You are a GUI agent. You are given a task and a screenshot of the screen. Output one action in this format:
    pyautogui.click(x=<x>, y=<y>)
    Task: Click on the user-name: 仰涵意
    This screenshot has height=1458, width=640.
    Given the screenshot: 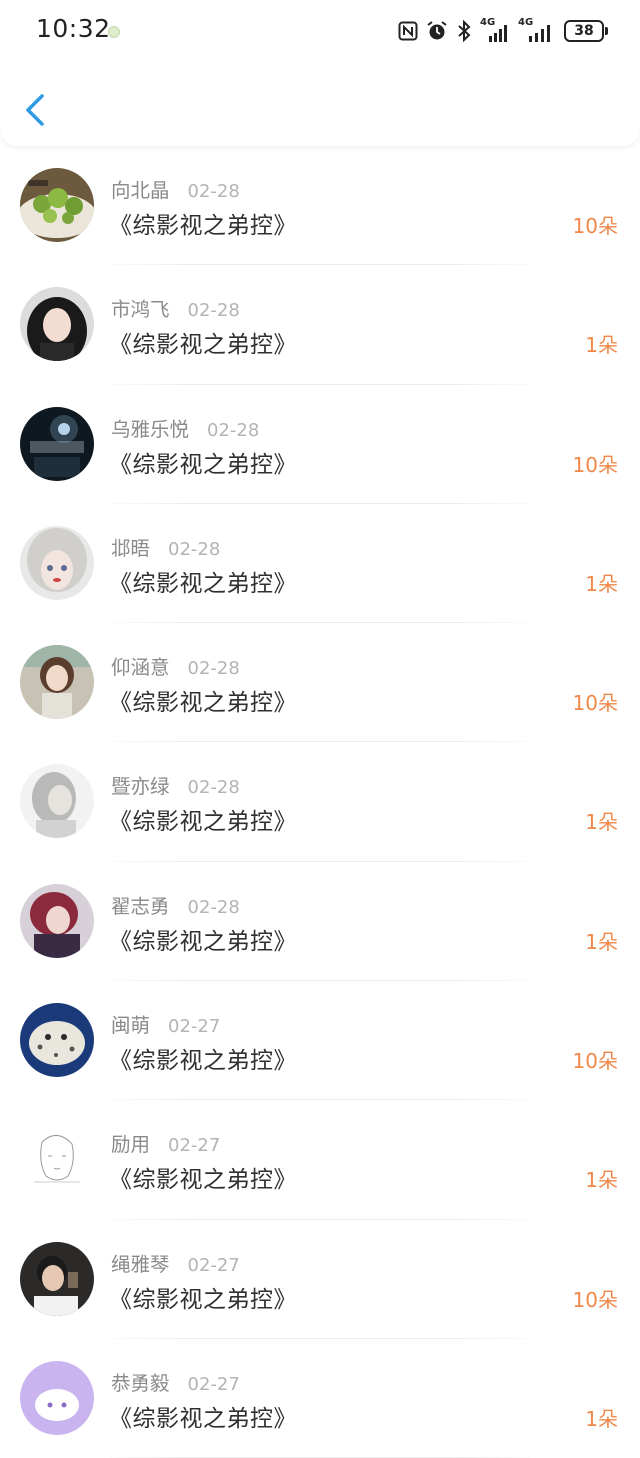 What is the action you would take?
    pyautogui.click(x=140, y=668)
    